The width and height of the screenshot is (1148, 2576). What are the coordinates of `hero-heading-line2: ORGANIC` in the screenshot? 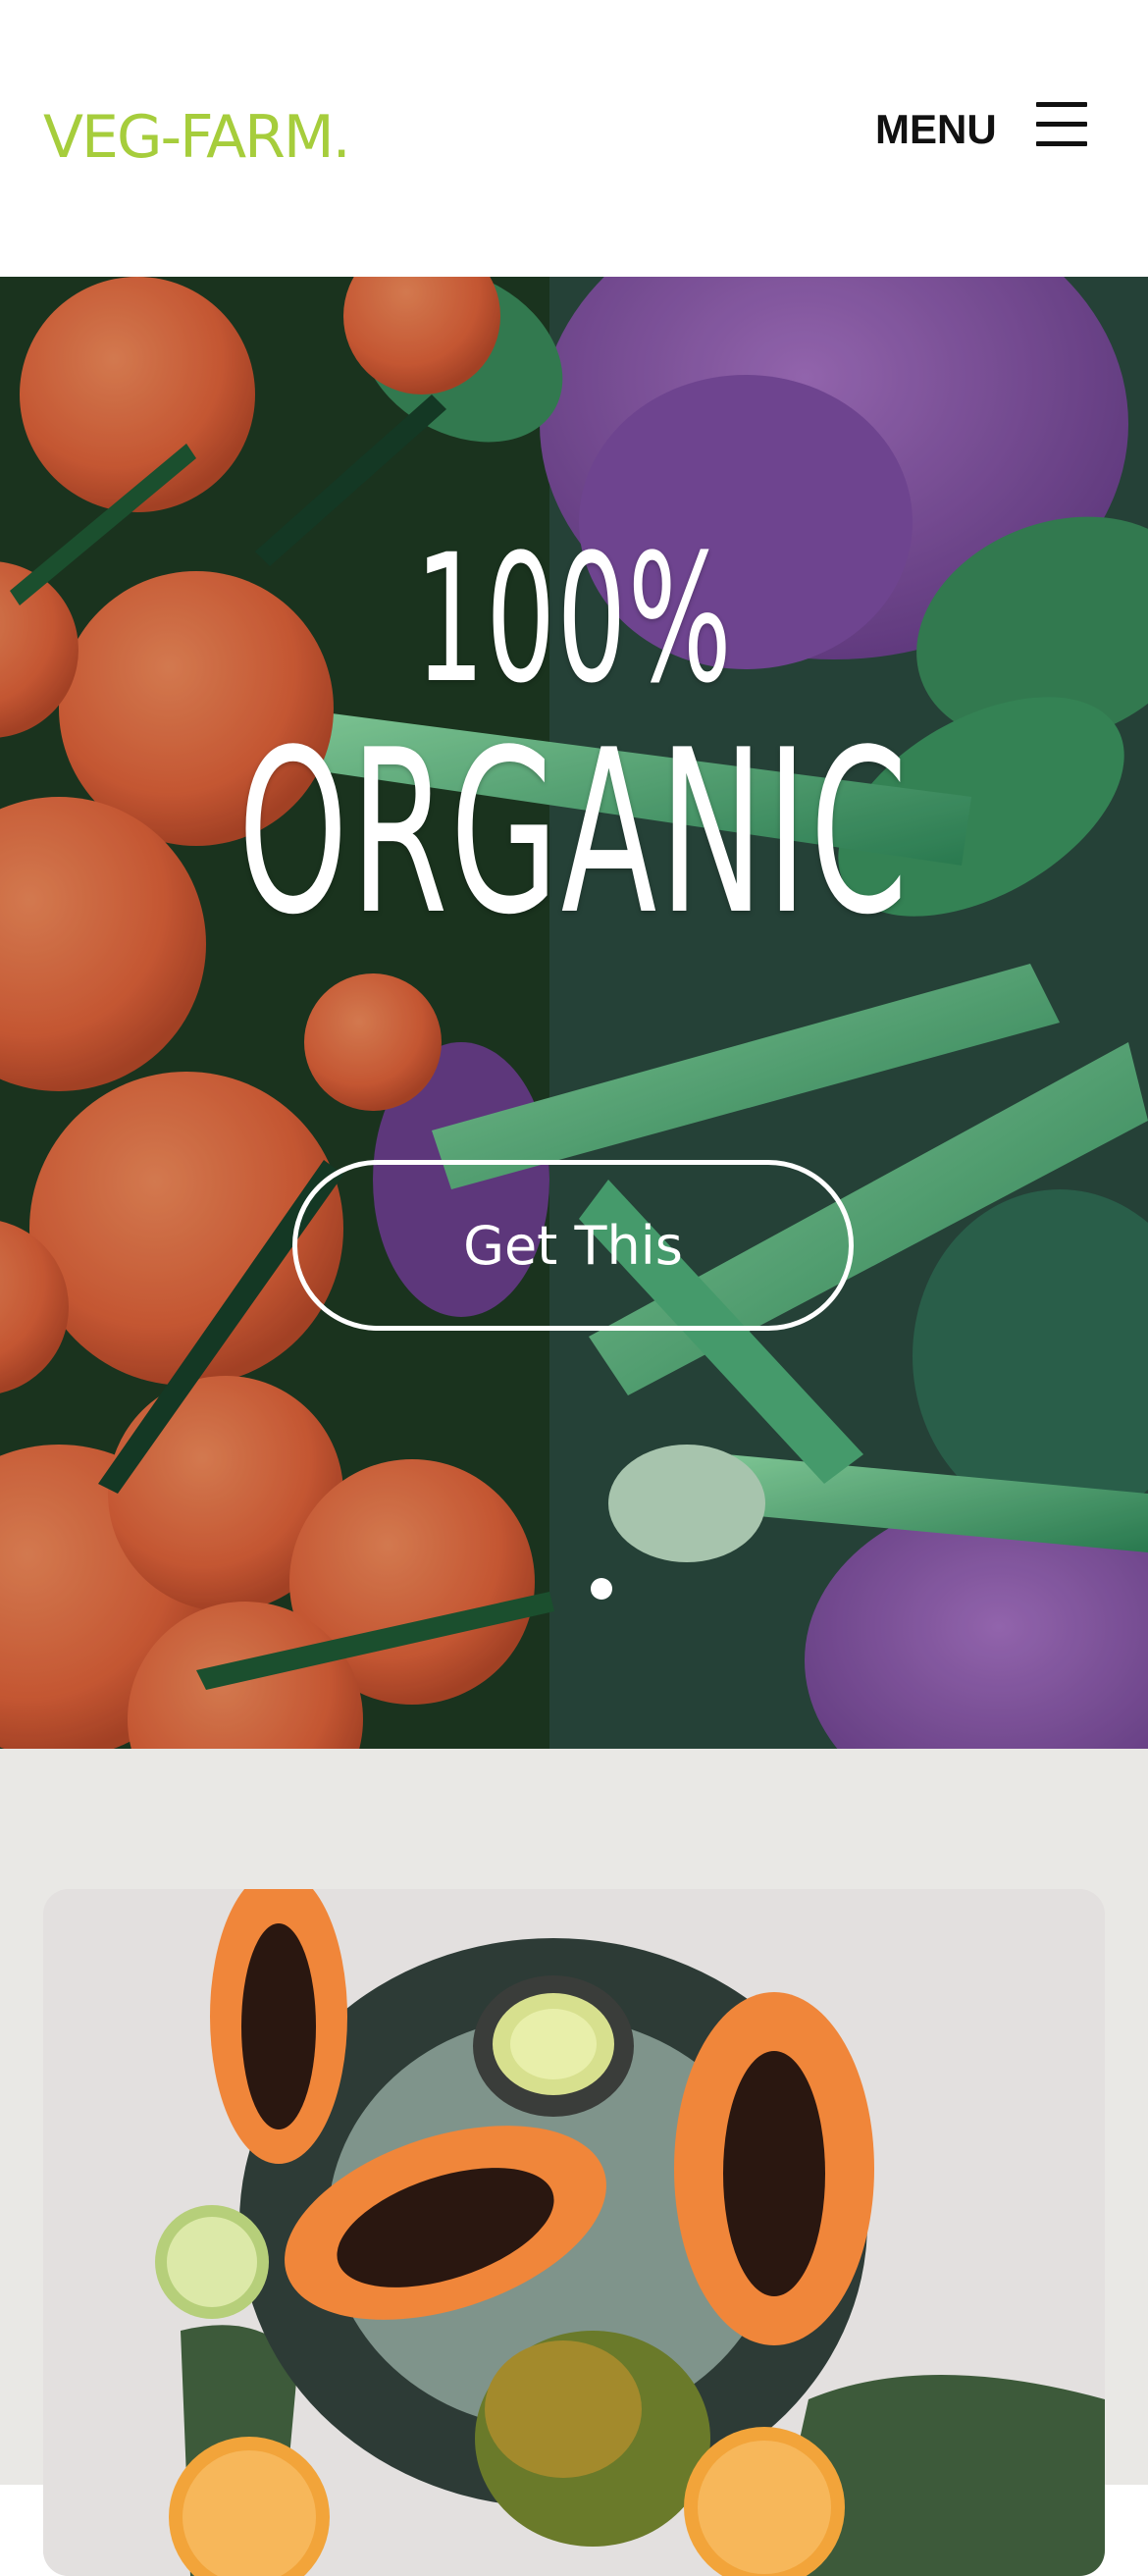 It's located at (574, 834).